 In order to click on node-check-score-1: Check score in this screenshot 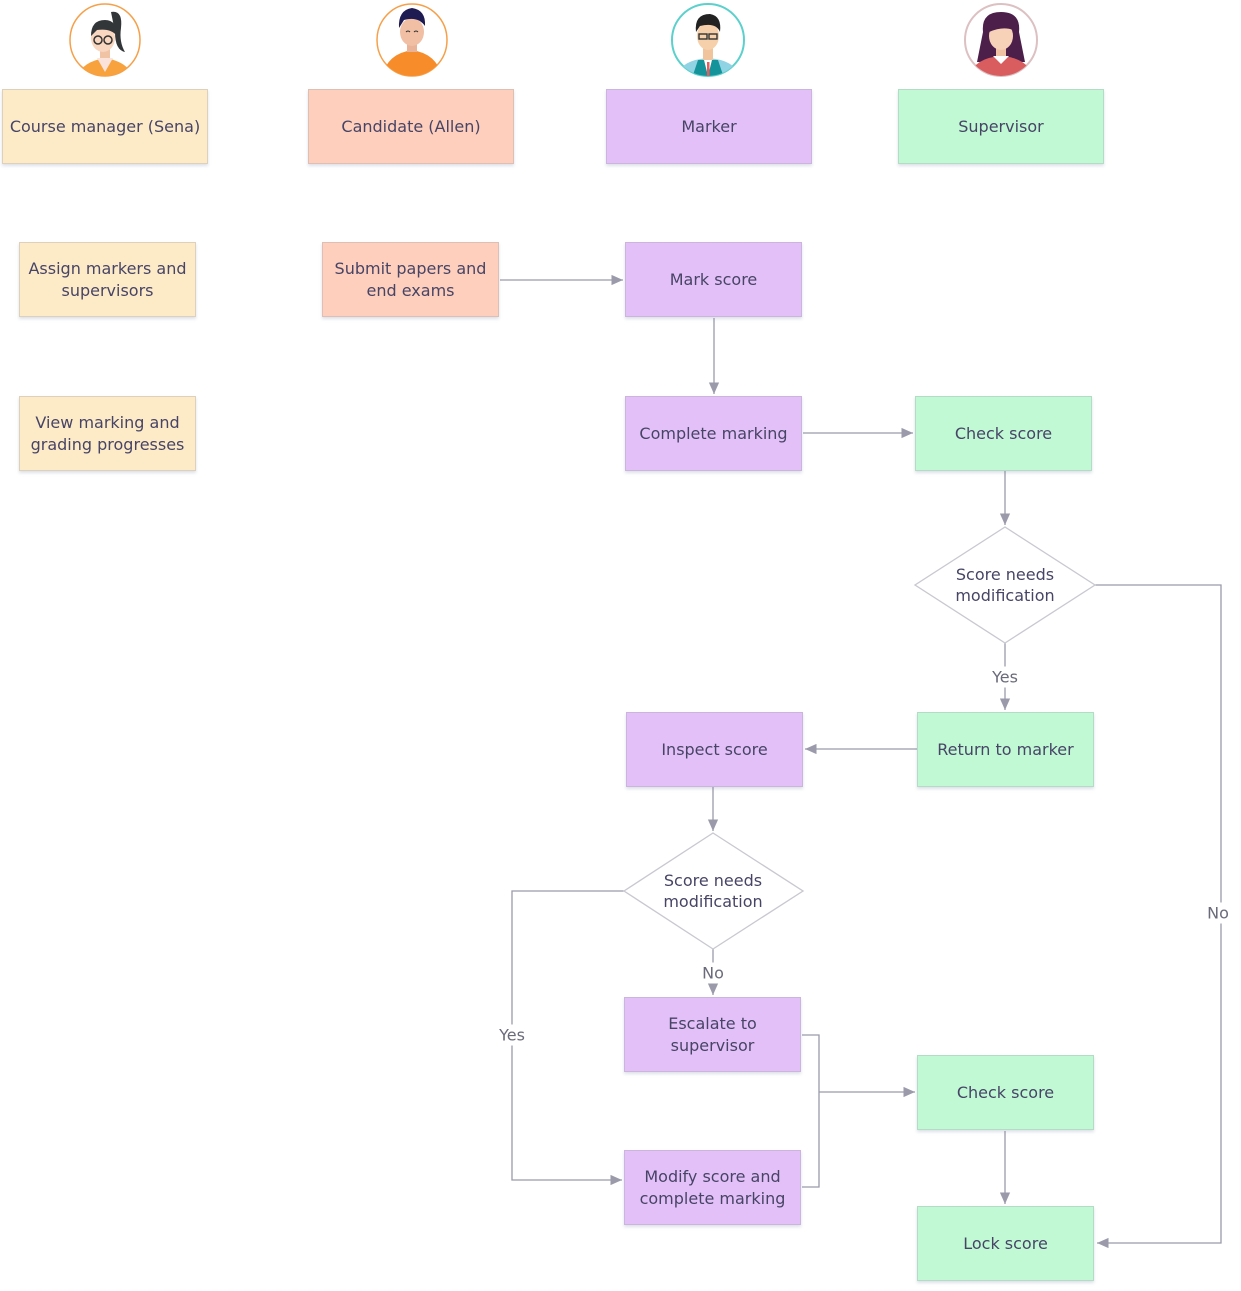, I will do `click(1003, 433)`.